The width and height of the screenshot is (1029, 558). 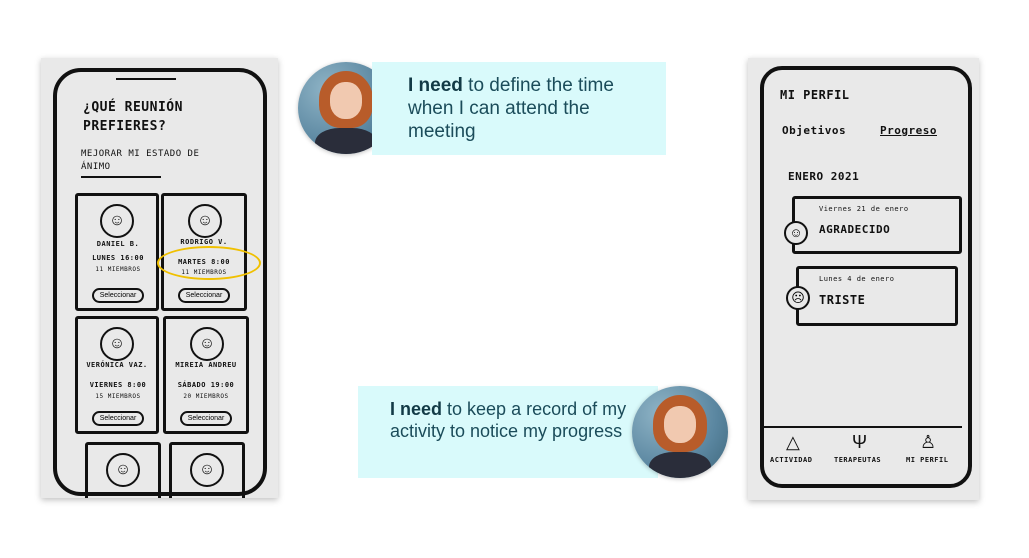 I want to click on tab-objetivos: Objetivos, so click(x=814, y=130).